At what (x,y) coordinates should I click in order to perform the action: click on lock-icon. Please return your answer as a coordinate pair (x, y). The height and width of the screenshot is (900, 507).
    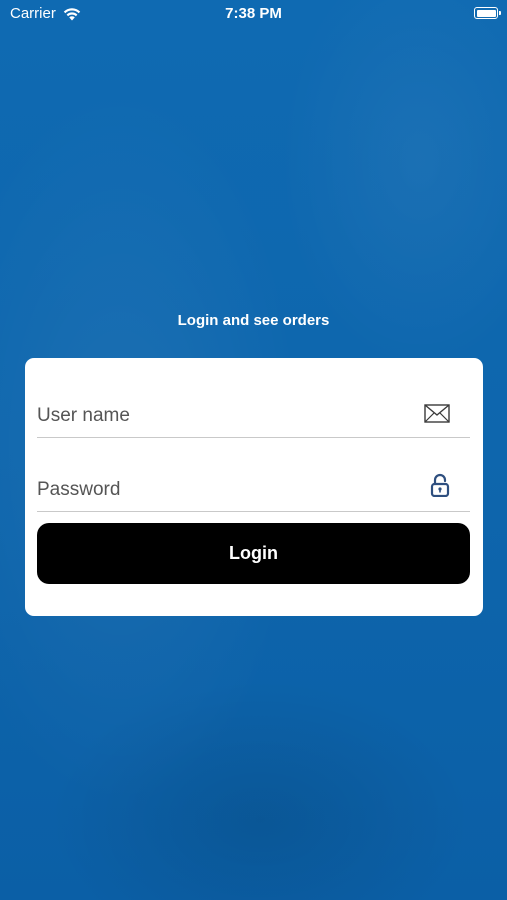
    Looking at the image, I should click on (440, 485).